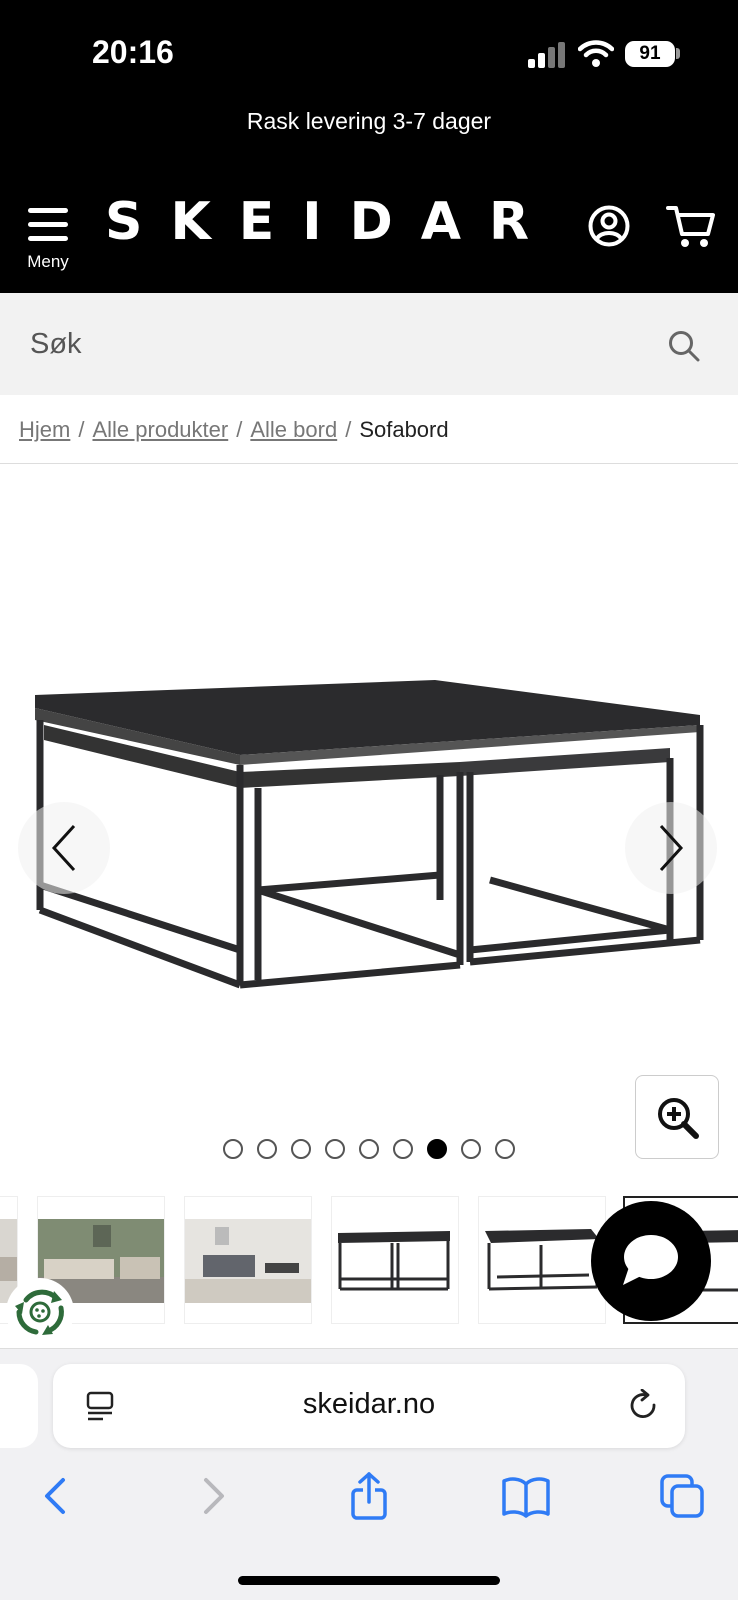  What do you see at coordinates (596, 53) in the screenshot?
I see `wifi-icon` at bounding box center [596, 53].